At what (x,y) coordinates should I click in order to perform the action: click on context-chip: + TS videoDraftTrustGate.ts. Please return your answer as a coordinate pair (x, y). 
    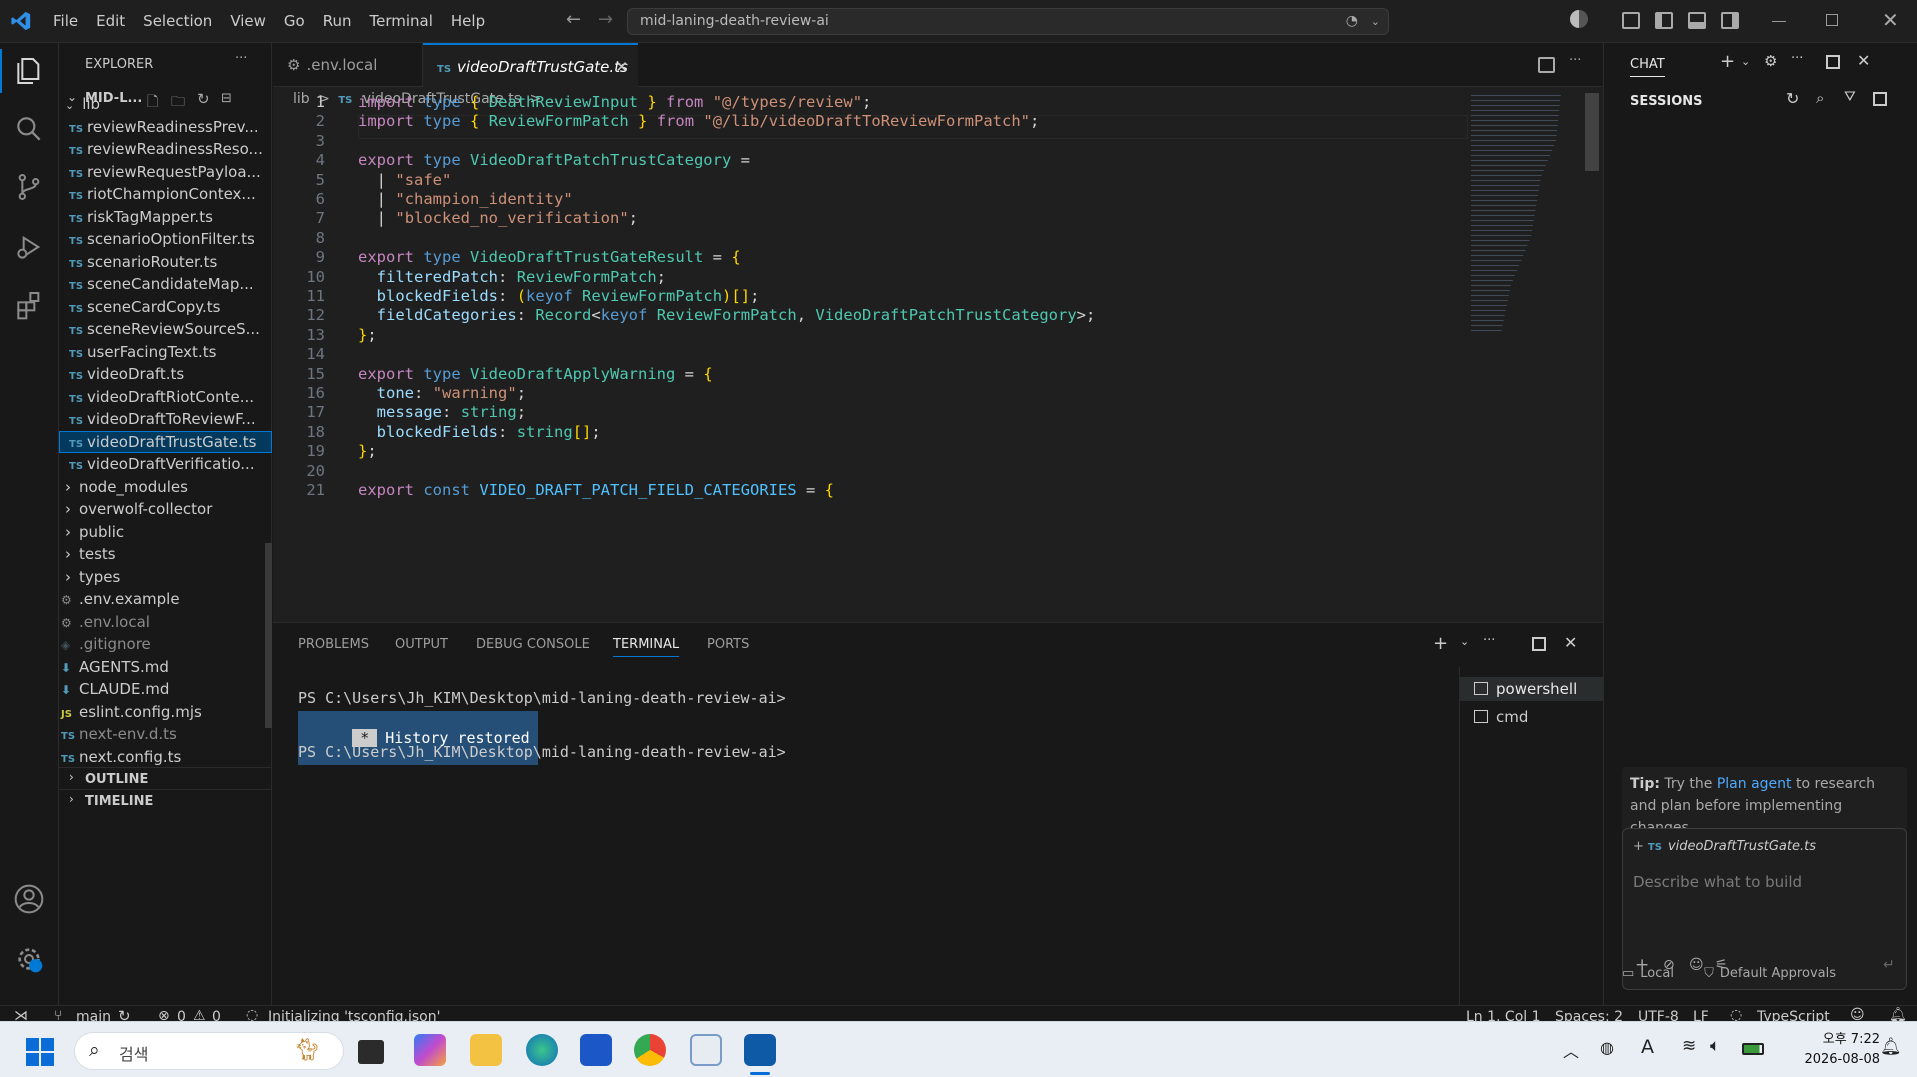
    Looking at the image, I should click on (1724, 846).